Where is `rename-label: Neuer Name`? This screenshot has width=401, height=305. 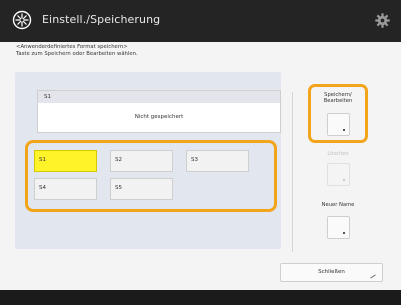 rename-label: Neuer Name is located at coordinates (338, 205).